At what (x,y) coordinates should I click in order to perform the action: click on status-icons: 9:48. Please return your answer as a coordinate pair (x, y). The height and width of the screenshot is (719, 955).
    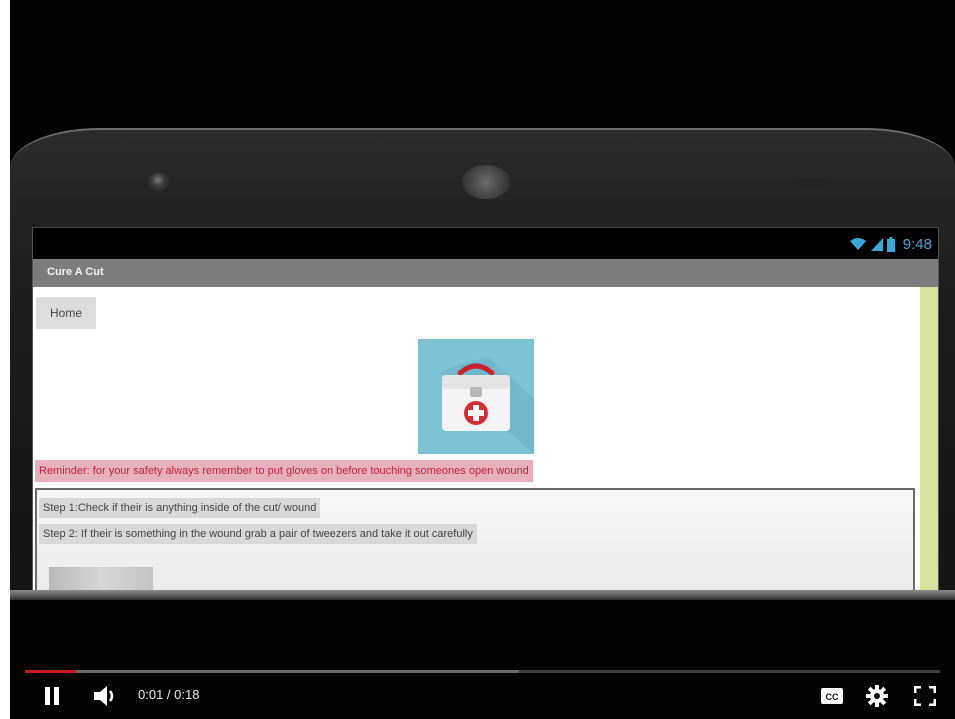
    Looking at the image, I should click on (890, 244).